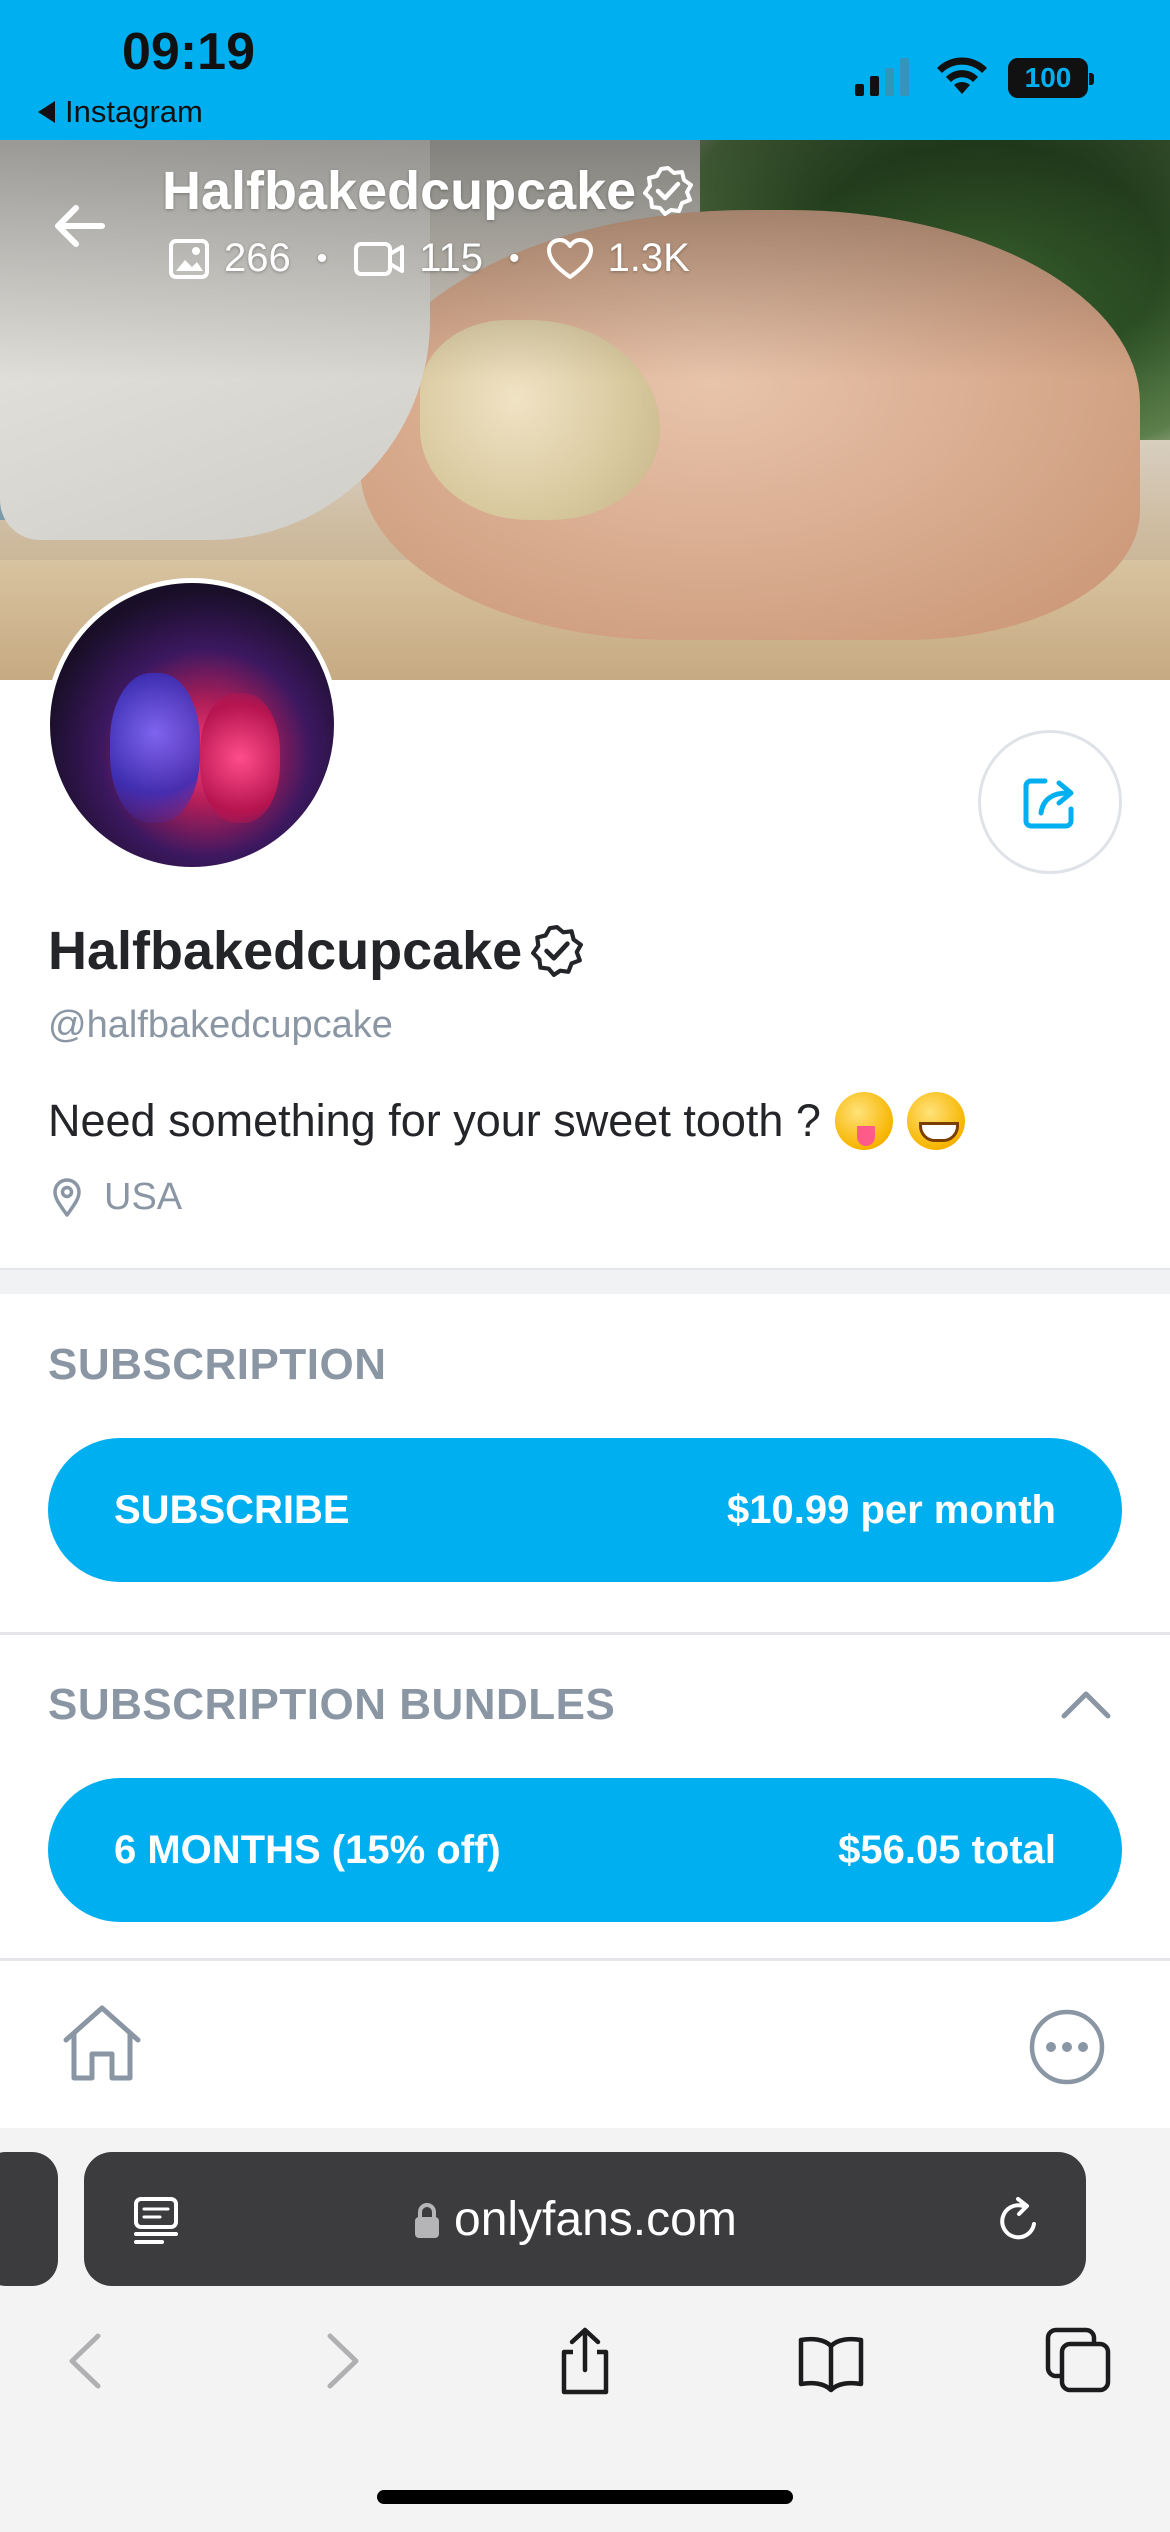 The height and width of the screenshot is (2532, 1170). I want to click on home-indicator, so click(585, 2497).